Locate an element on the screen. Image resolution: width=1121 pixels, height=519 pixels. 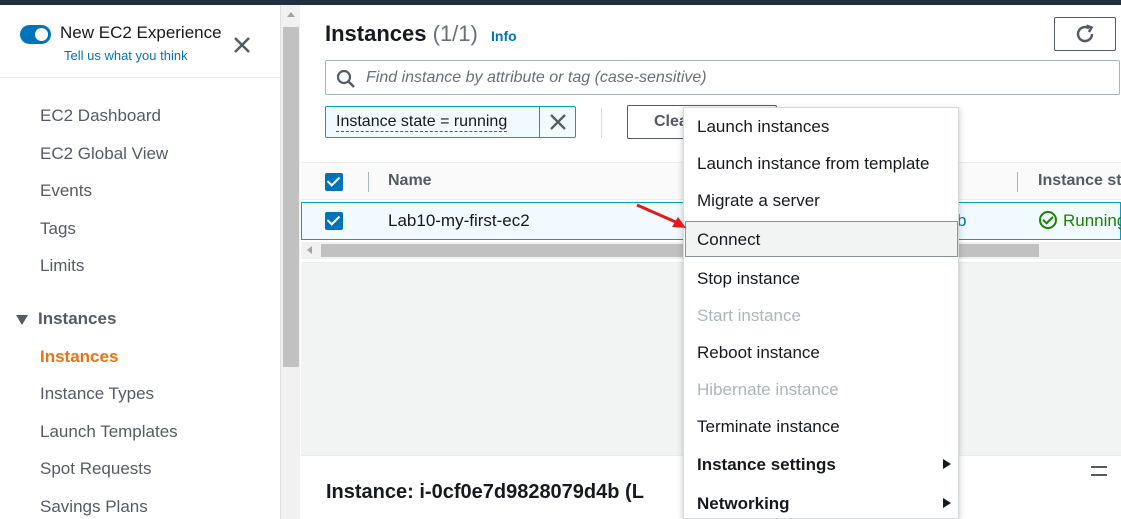
sidebar-section-instances: Instances is located at coordinates (66, 319).